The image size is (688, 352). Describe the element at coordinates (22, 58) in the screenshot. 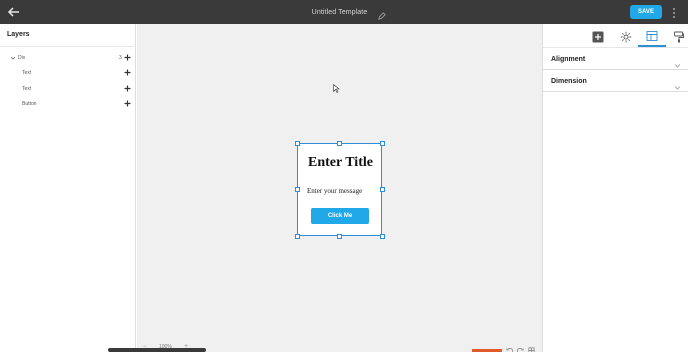

I see `layer-label: Div` at that location.